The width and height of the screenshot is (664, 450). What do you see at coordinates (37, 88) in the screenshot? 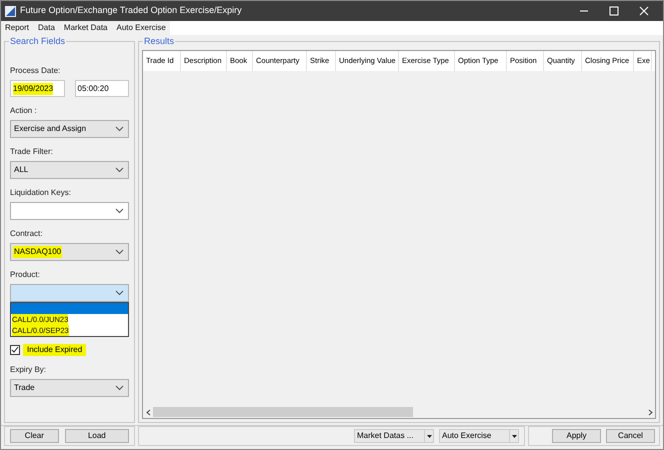
I see `date-field: 19/09/2023` at bounding box center [37, 88].